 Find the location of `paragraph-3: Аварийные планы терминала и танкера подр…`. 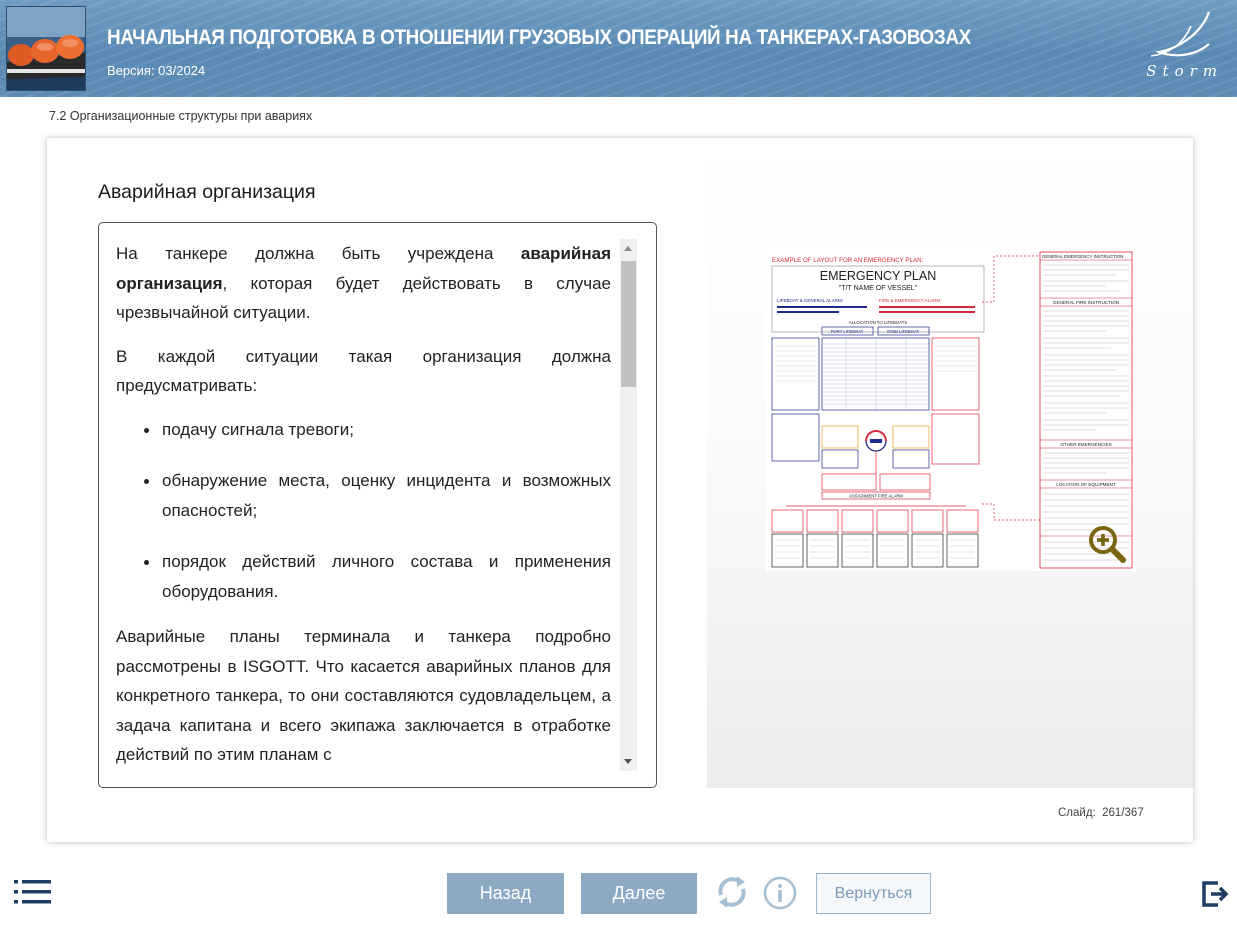

paragraph-3: Аварийные планы терминала и танкера подр… is located at coordinates (363, 695).